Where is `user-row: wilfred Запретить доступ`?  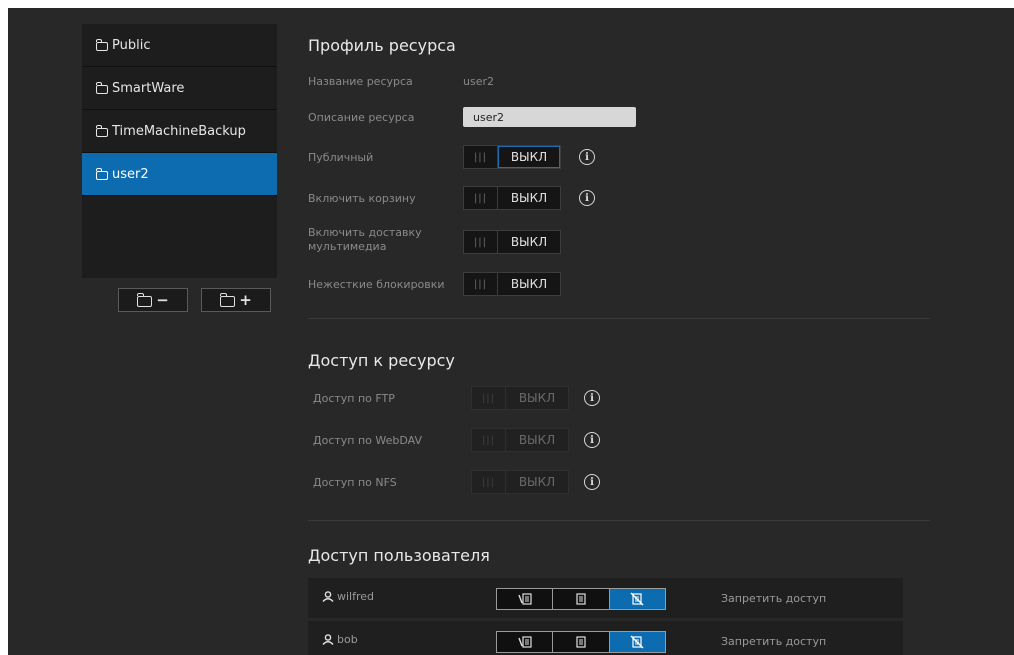
user-row: wilfred Запретить доступ is located at coordinates (605, 598).